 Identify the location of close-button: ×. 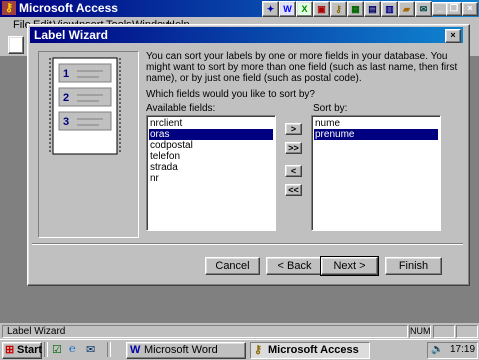
(470, 9).